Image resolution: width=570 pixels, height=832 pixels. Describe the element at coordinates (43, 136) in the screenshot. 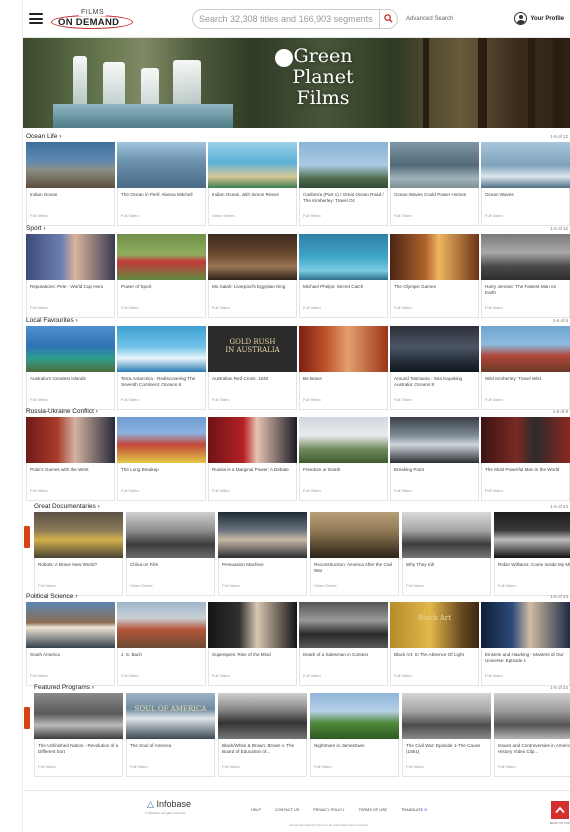

I see `section-title: Ocean Life` at that location.